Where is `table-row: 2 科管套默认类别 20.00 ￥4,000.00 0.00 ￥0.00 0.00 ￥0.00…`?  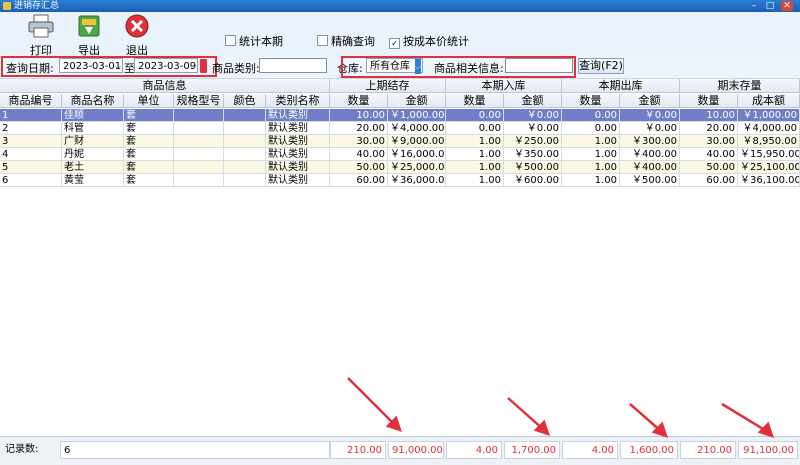 table-row: 2 科管套默认类别 20.00 ￥4,000.00 0.00 ￥0.00 0.00 ￥0.00… is located at coordinates (400, 128).